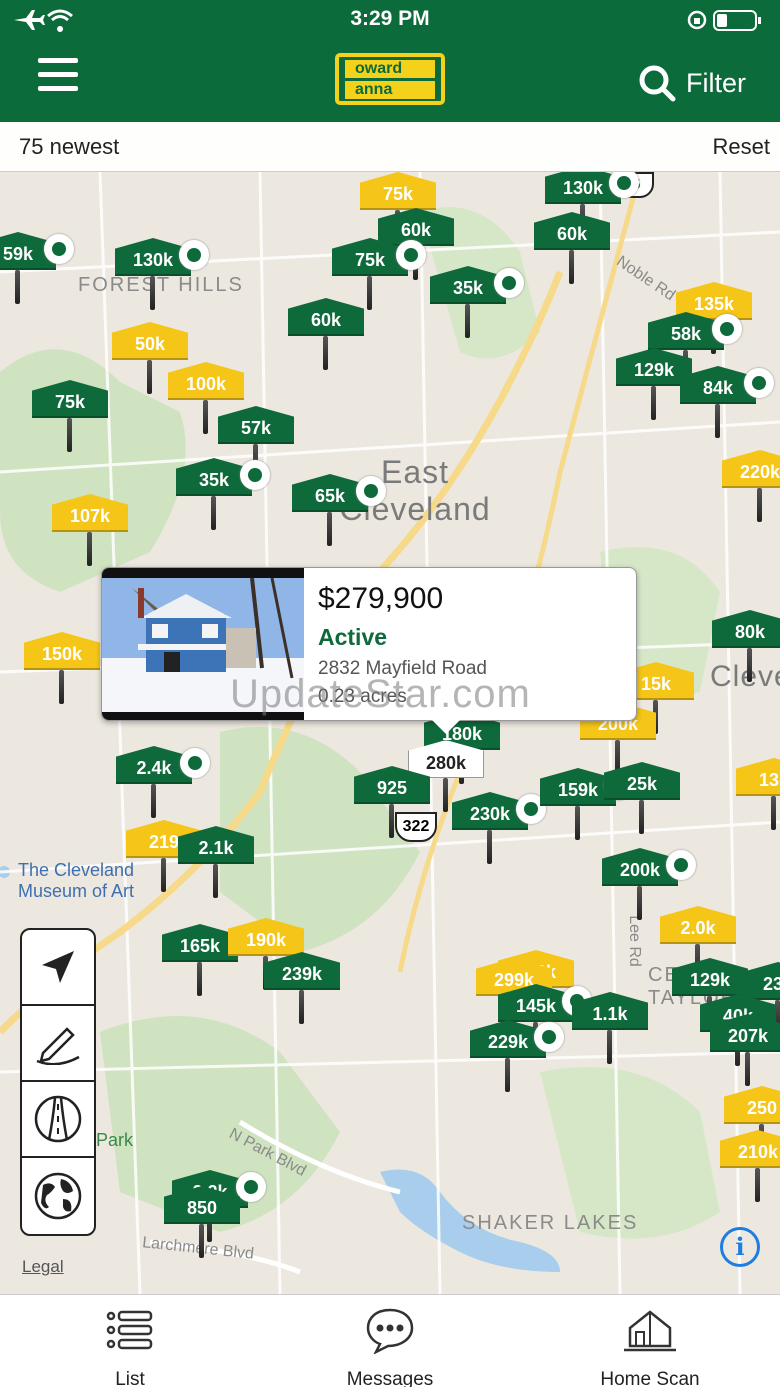 The image size is (780, 1387). Describe the element at coordinates (394, 811) in the screenshot. I see `listing-pin: 925` at that location.